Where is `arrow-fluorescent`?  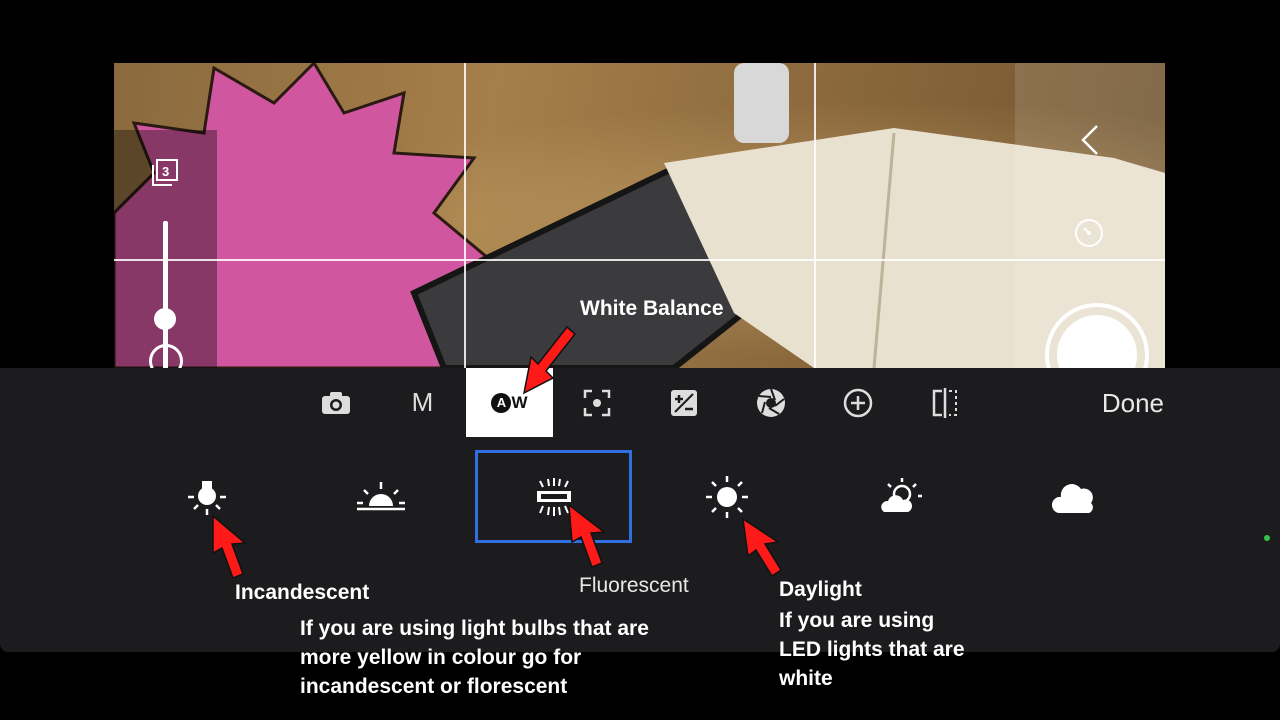 arrow-fluorescent is located at coordinates (587, 535).